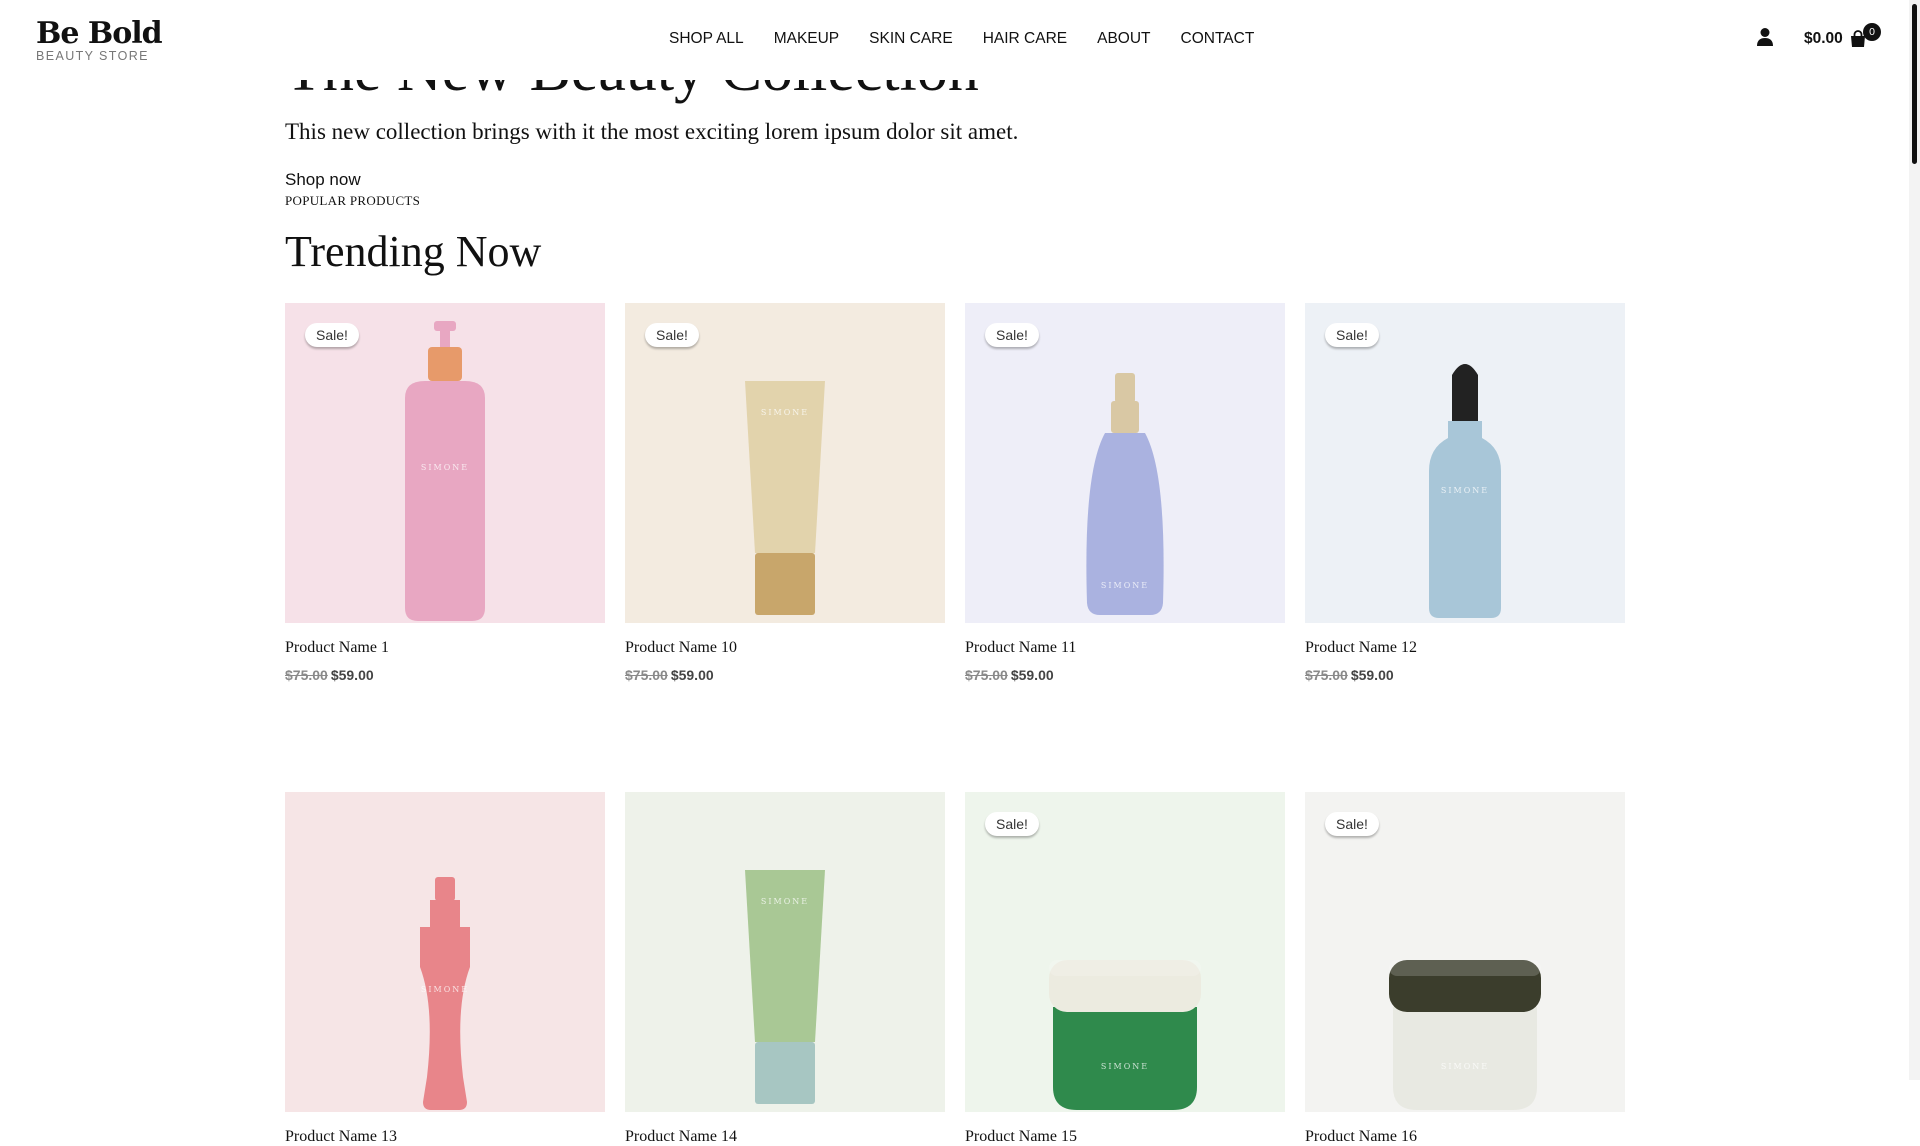 The width and height of the screenshot is (1920, 1146). I want to click on product-name: Product Name 14, so click(785, 1137).